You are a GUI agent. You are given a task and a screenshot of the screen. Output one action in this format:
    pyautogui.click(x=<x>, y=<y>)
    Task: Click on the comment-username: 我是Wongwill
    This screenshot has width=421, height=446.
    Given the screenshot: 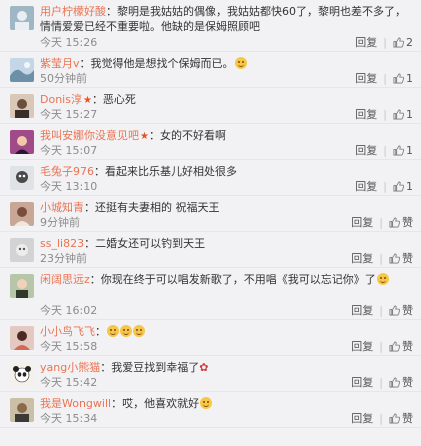 What is the action you would take?
    pyautogui.click(x=75, y=403)
    